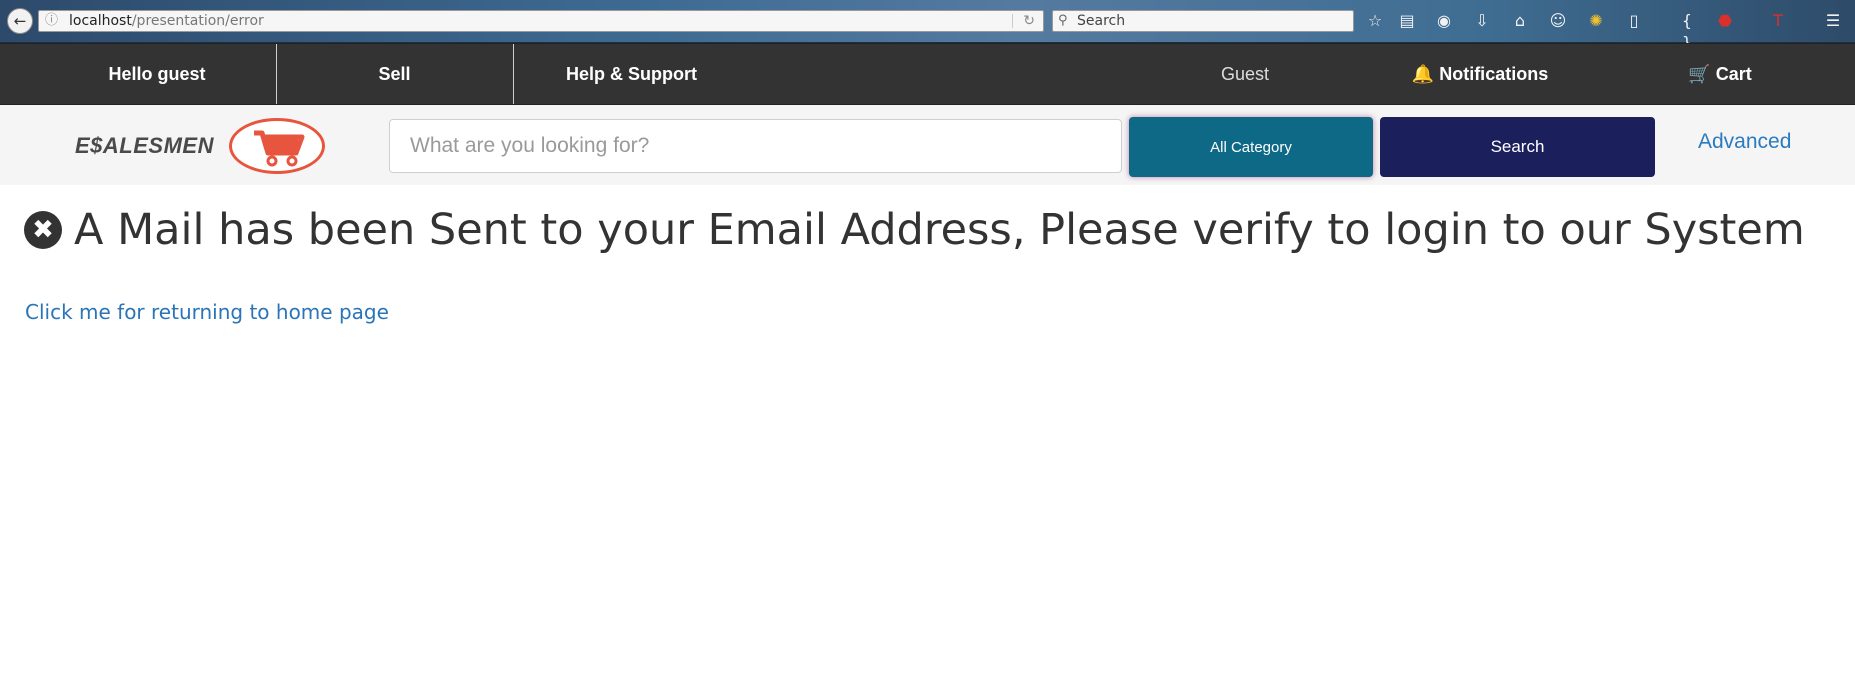  I want to click on url-path: /presentation/error, so click(197, 21).